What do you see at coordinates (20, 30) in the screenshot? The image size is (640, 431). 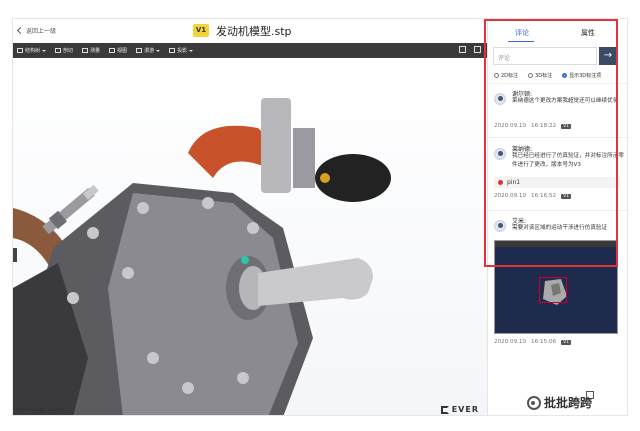 I see `chevron-left-icon` at bounding box center [20, 30].